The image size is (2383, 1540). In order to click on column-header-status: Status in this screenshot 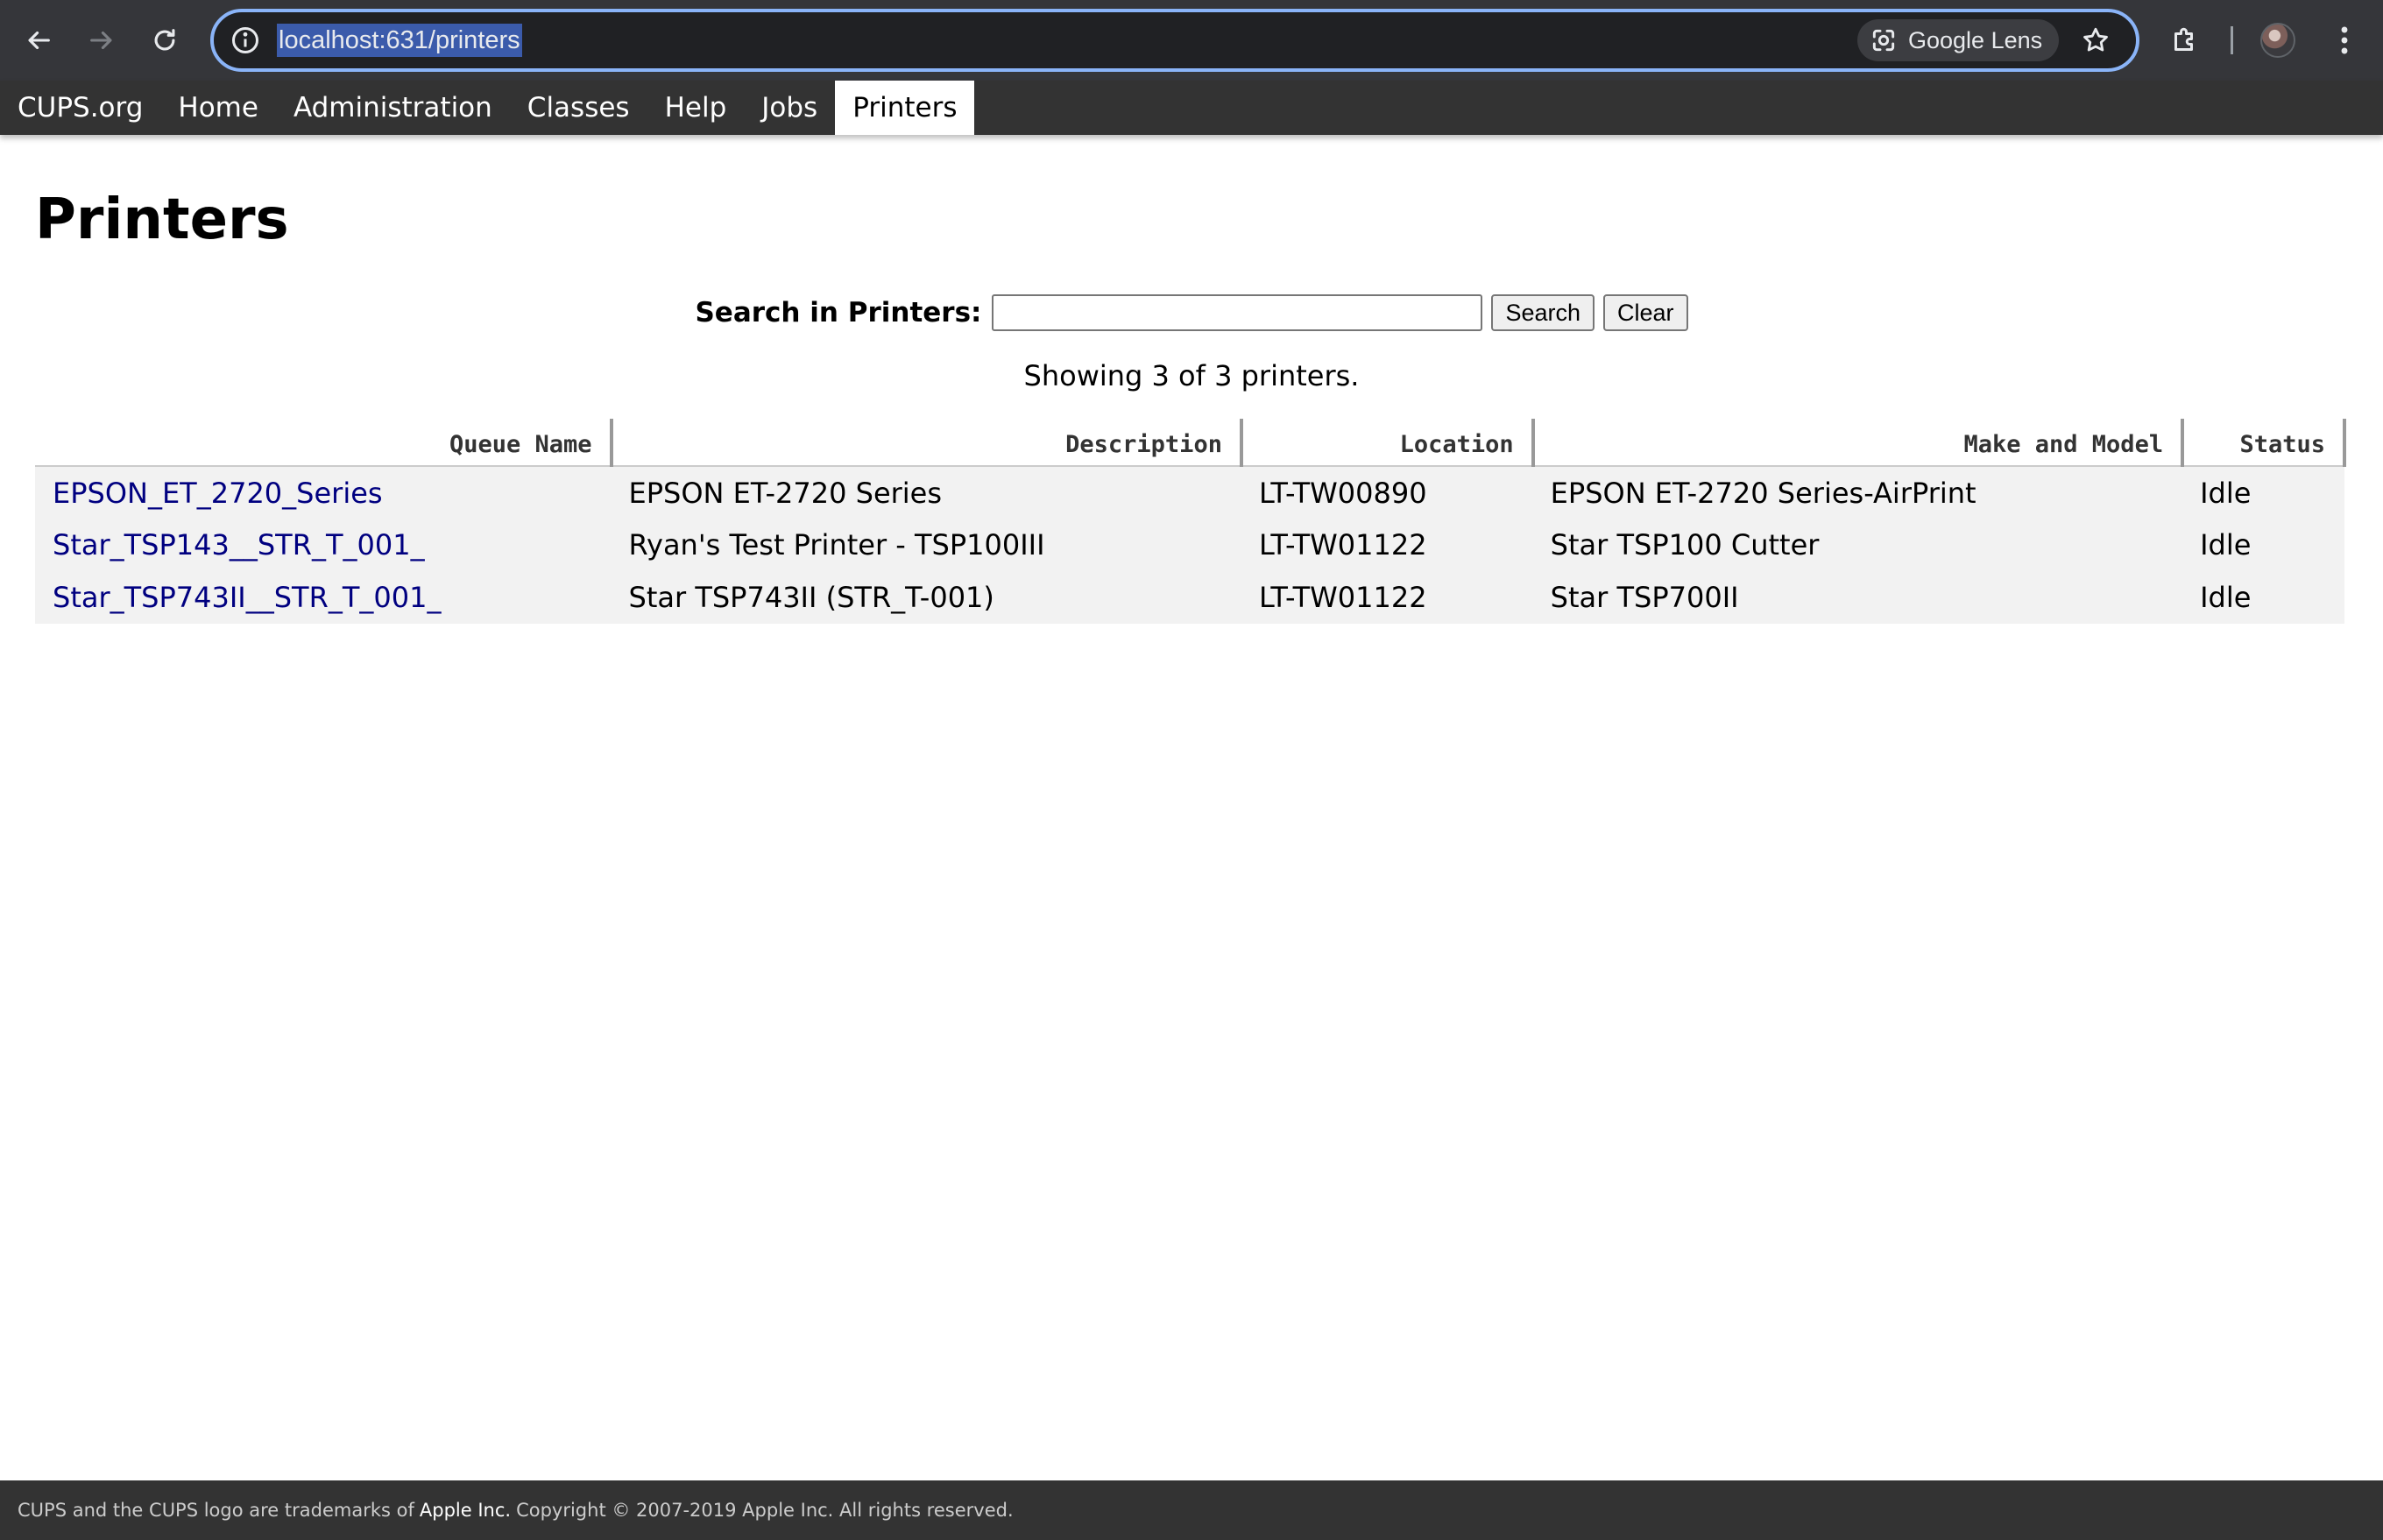, I will do `click(2264, 443)`.